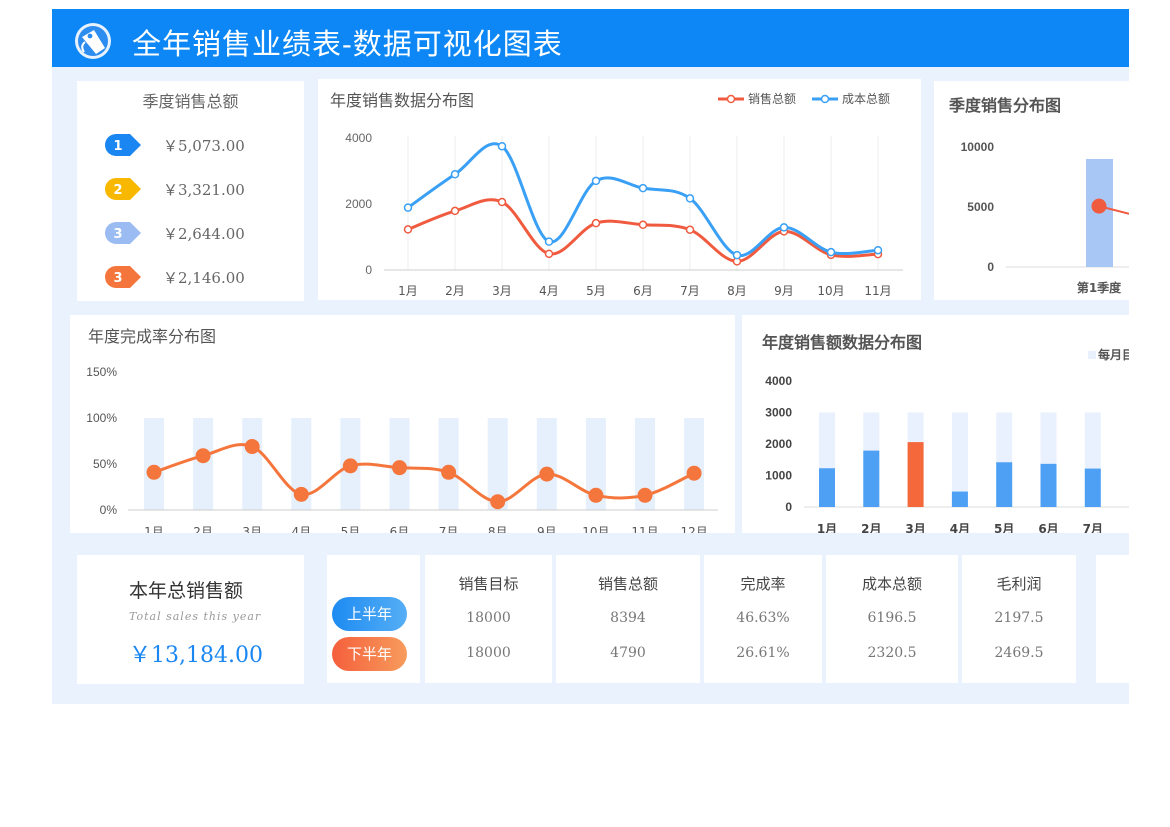 Image resolution: width=1170 pixels, height=827 pixels. Describe the element at coordinates (1019, 618) in the screenshot. I see `table-cell: 2197.5` at that location.